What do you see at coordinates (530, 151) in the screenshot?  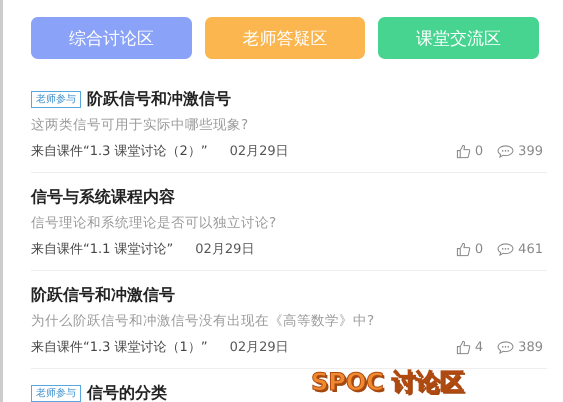 I see `comment-count: 399` at bounding box center [530, 151].